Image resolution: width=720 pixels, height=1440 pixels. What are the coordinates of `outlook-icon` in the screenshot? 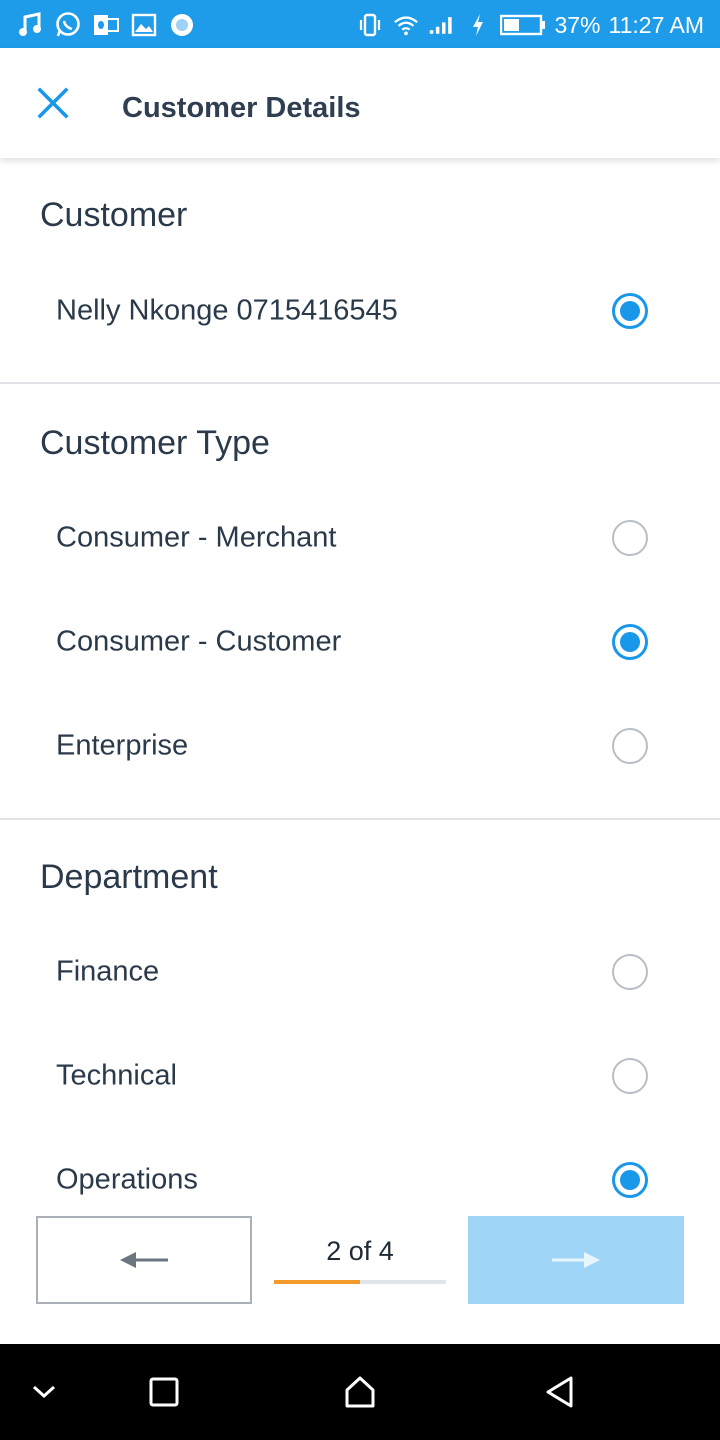 It's located at (106, 25).